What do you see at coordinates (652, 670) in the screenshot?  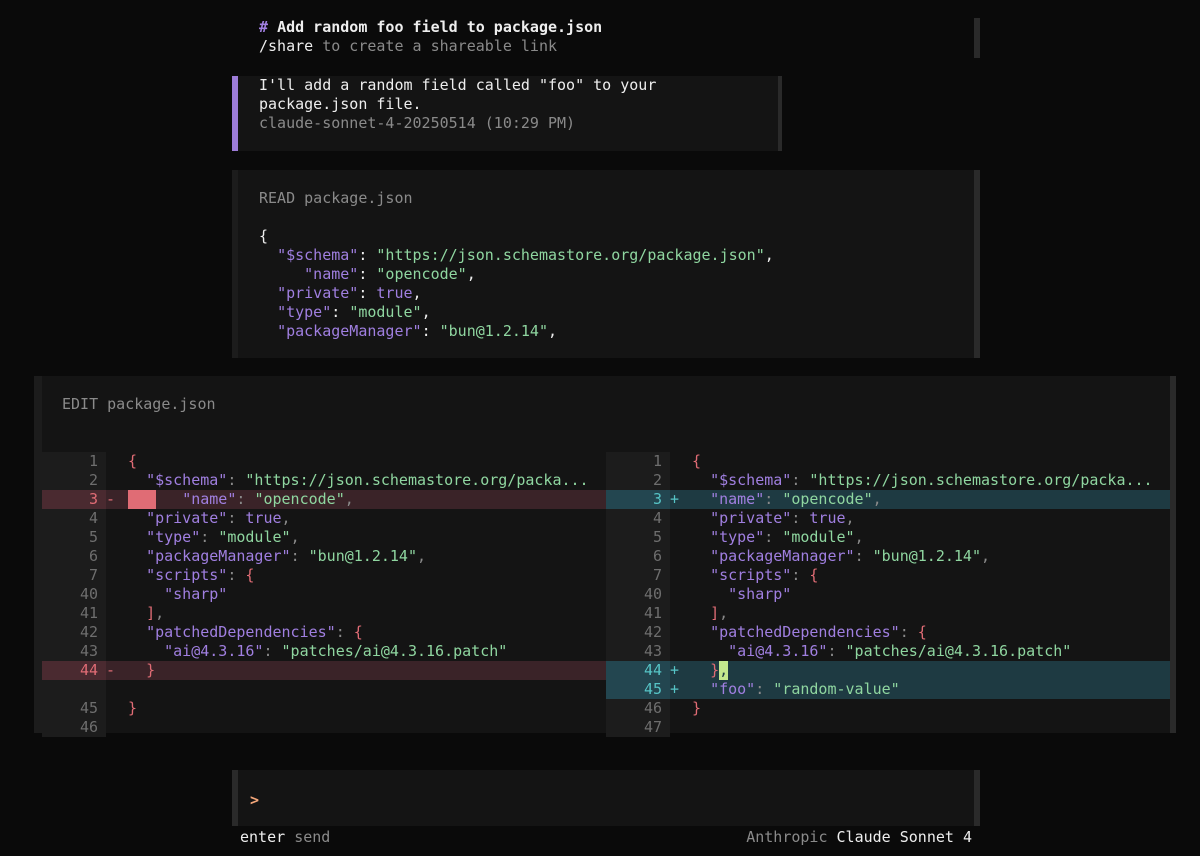 I see `line-number: 44` at bounding box center [652, 670].